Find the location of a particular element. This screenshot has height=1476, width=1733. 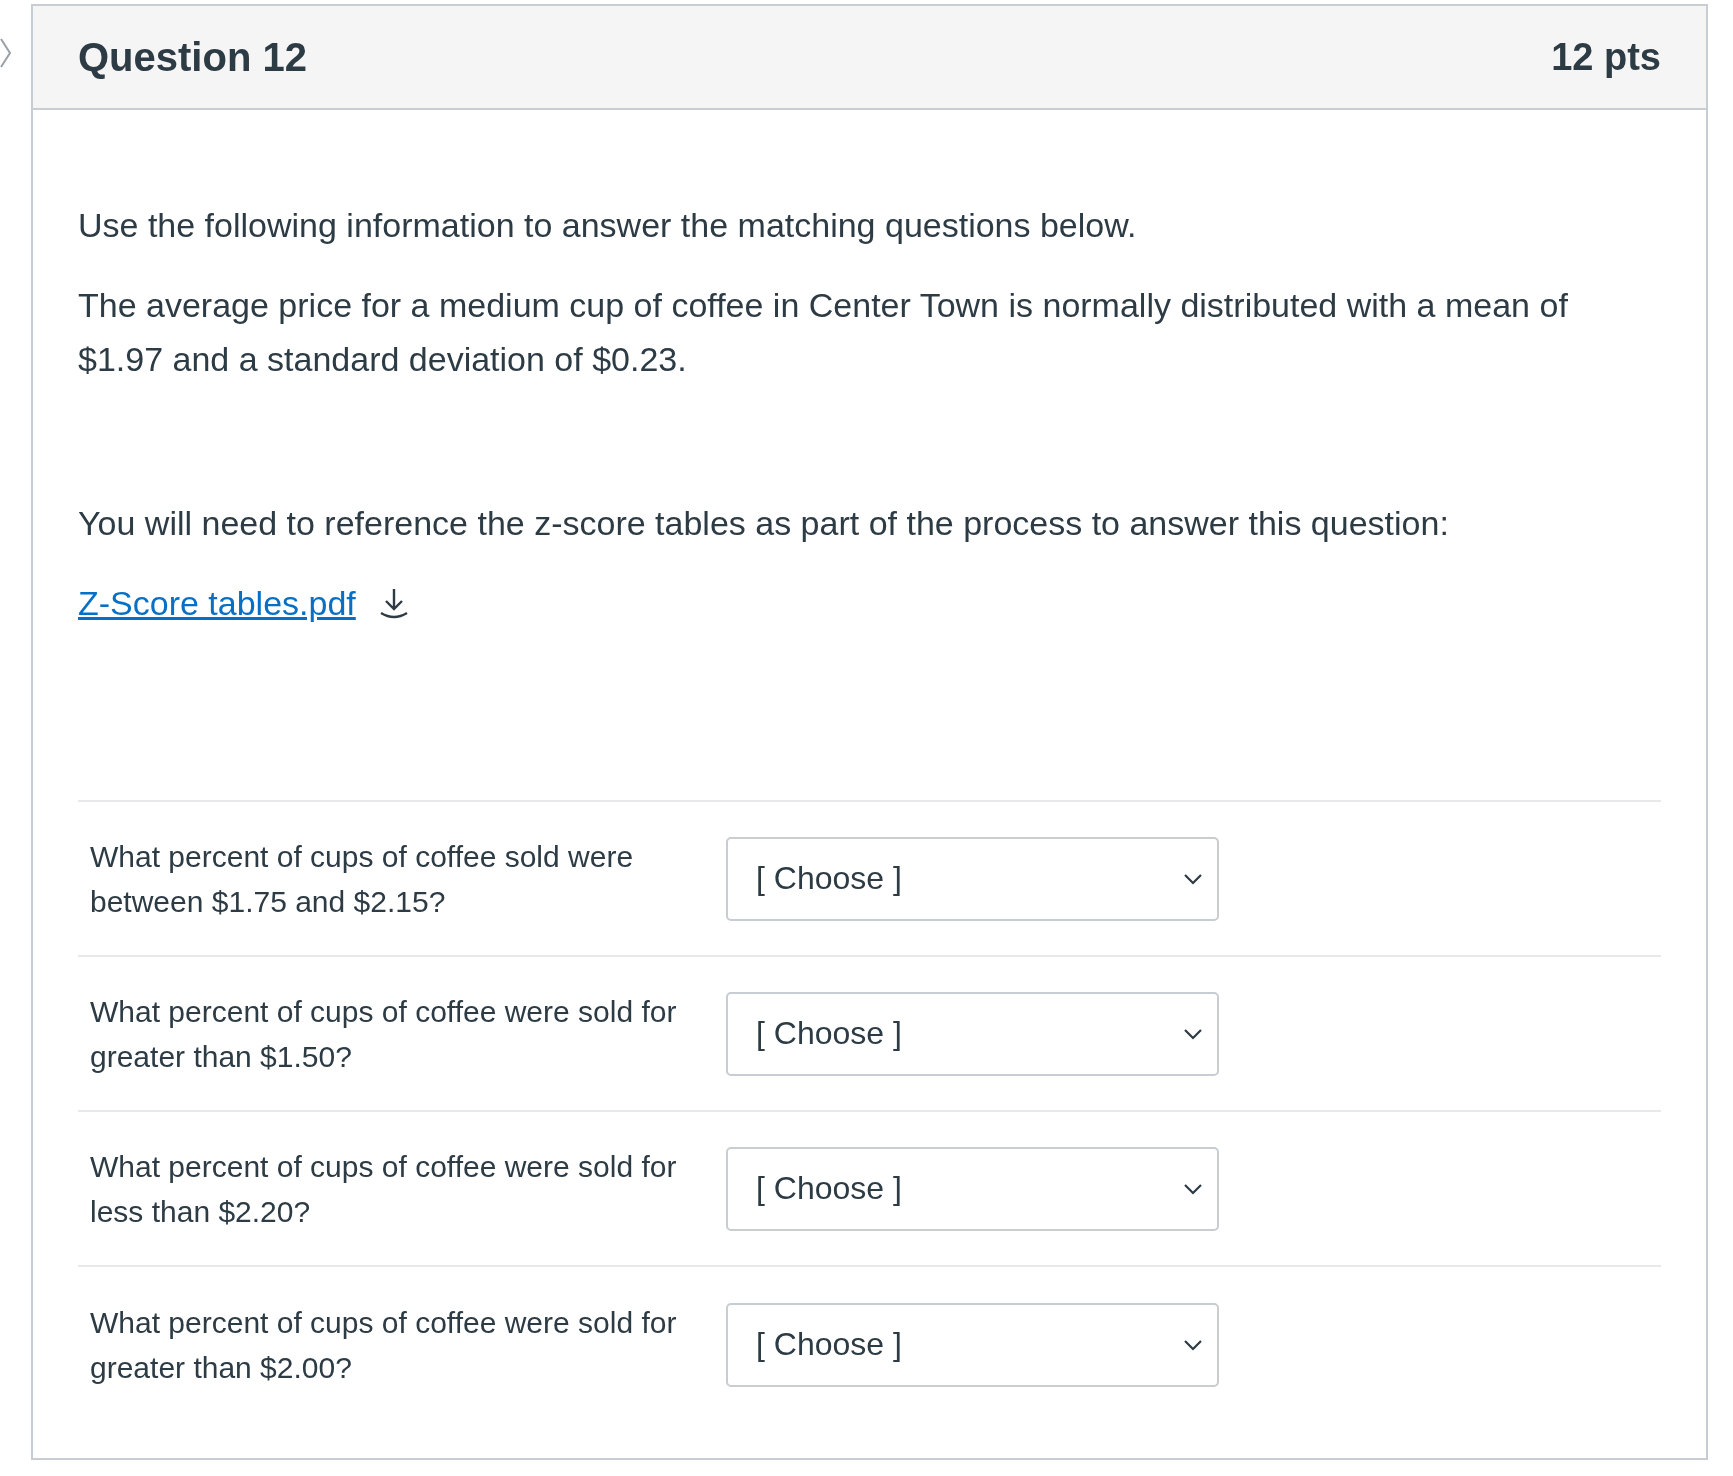

question-text: The average price for a medium cup of coffee in Center Town is normally distributed with a mean of $1.97 and a standard deviation of $0.23. is located at coordinates (823, 332).